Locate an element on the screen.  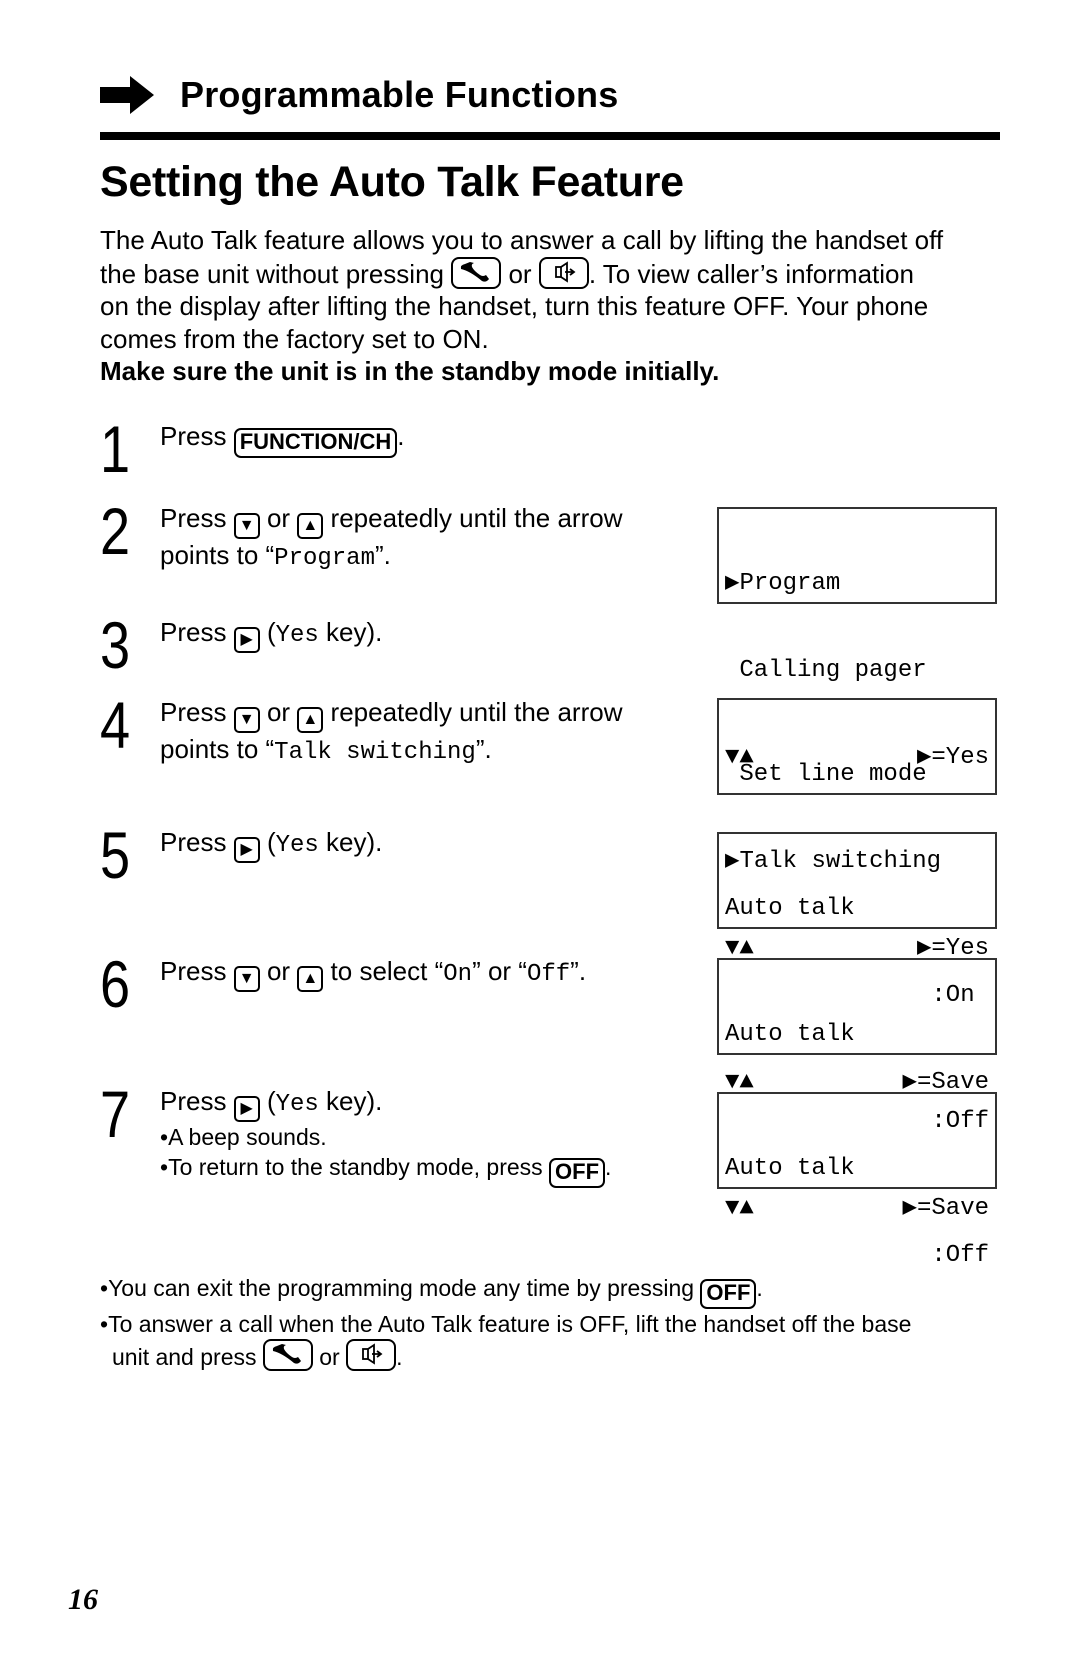
lcd-text: Set line mode is located at coordinates (826, 774).